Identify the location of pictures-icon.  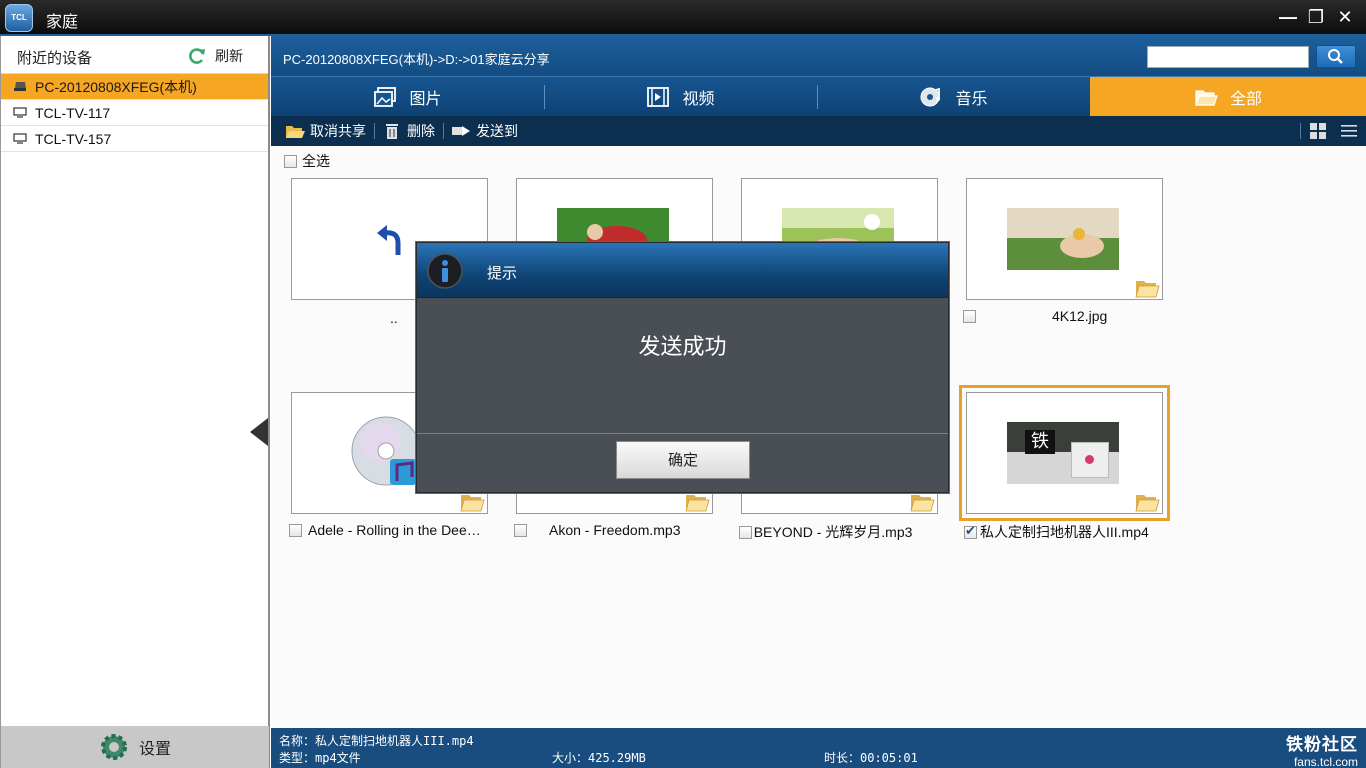
(385, 96).